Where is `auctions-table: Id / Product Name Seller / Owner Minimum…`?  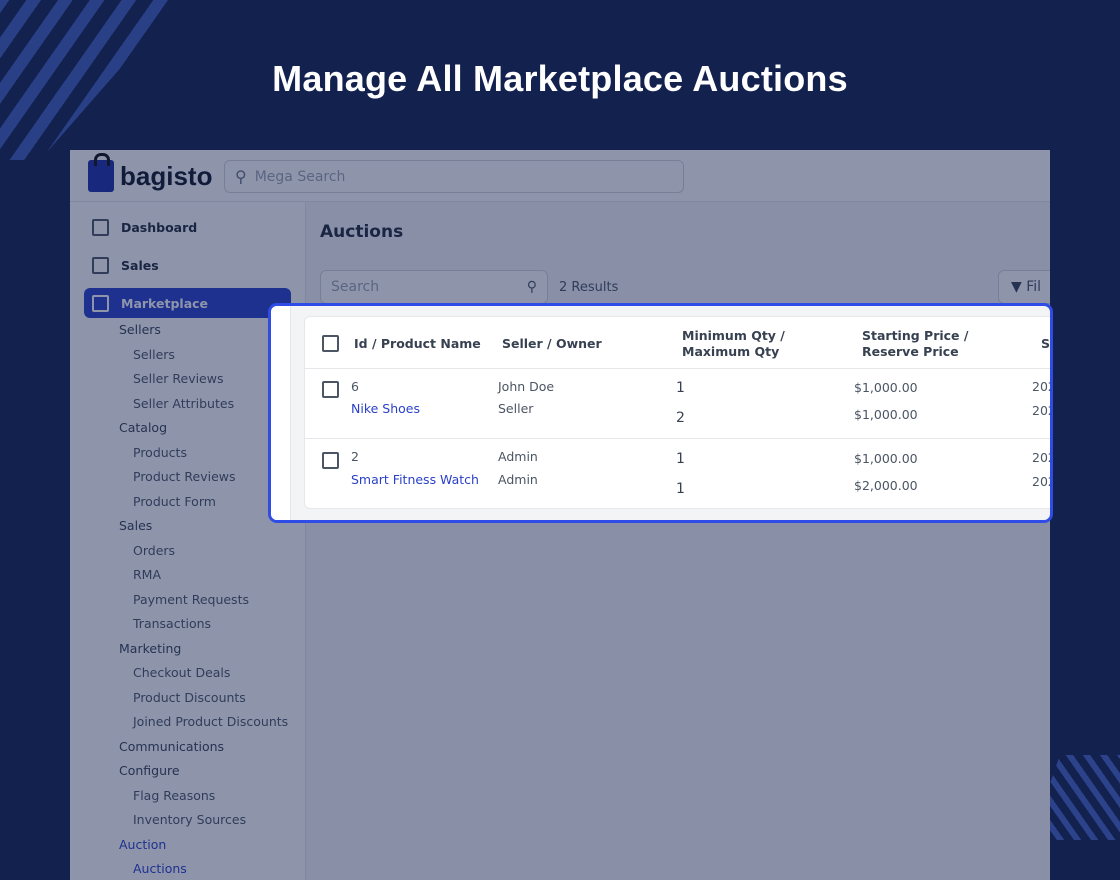
auctions-table: Id / Product Name Seller / Owner Minimum… is located at coordinates (677, 412).